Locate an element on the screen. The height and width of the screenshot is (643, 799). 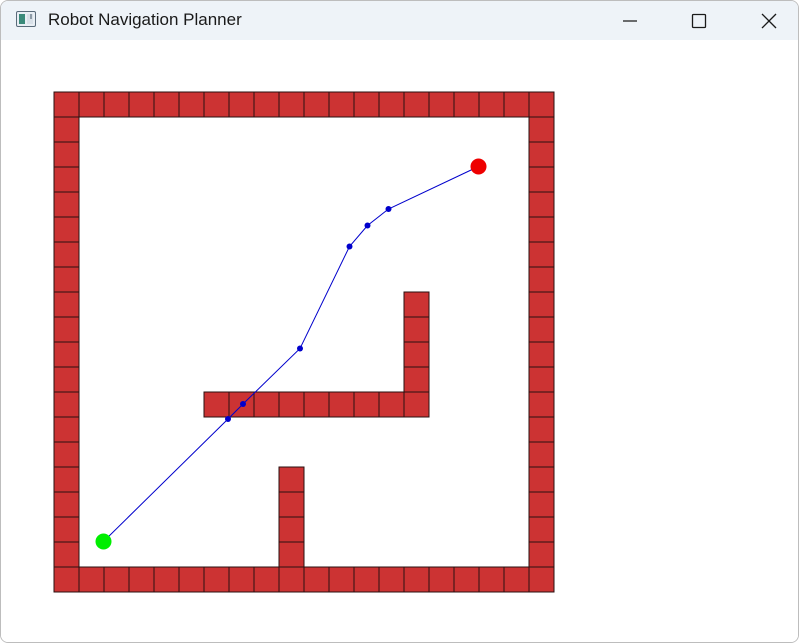
minimize-icon is located at coordinates (630, 20).